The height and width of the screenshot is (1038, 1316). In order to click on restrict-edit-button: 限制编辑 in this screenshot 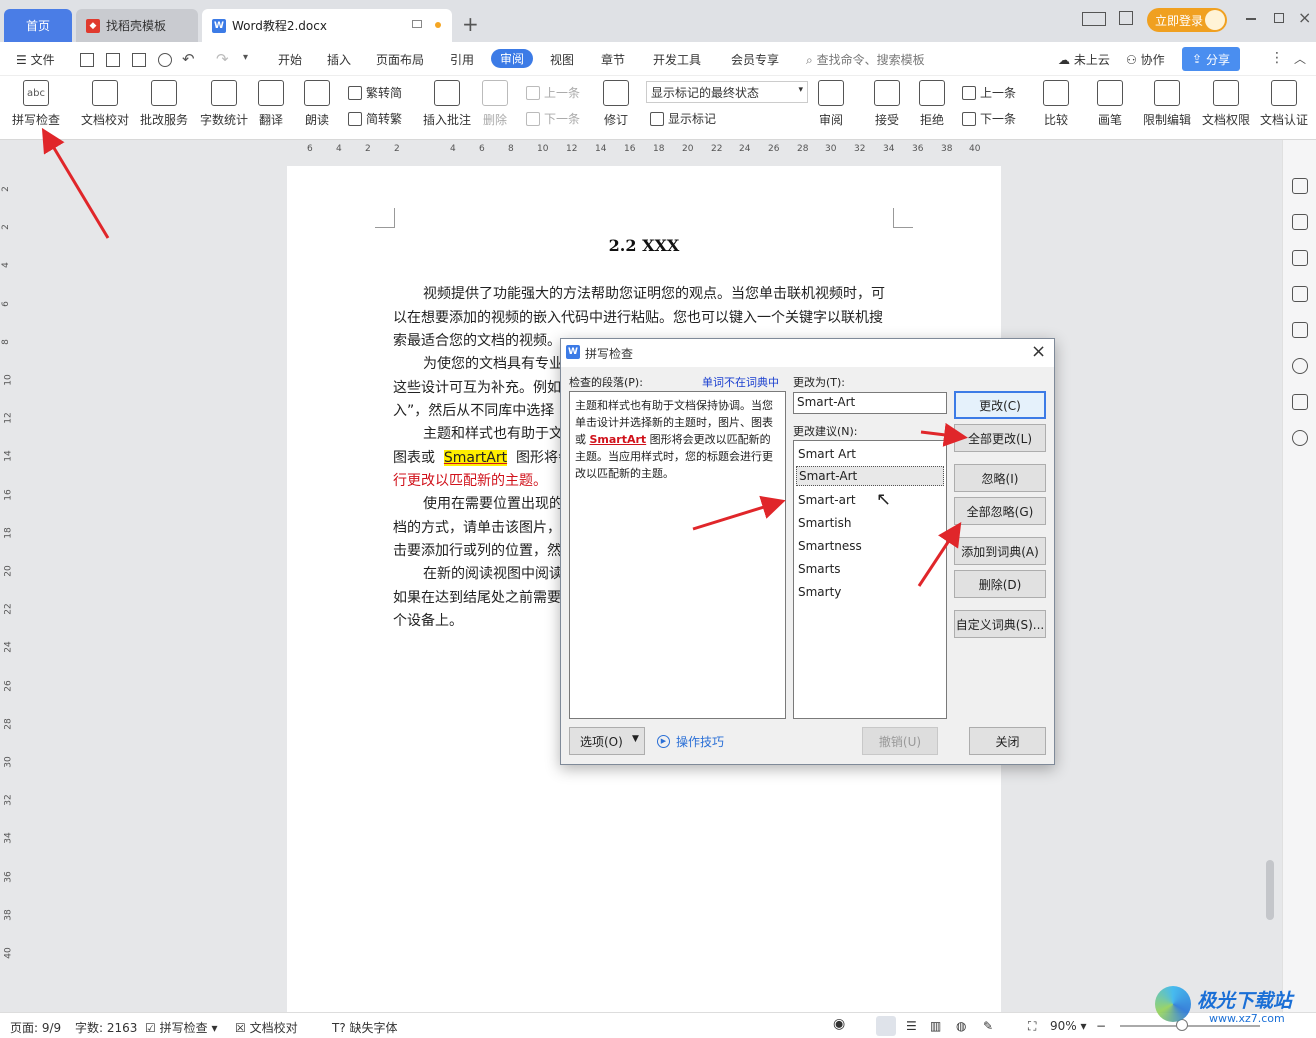, I will do `click(1167, 104)`.